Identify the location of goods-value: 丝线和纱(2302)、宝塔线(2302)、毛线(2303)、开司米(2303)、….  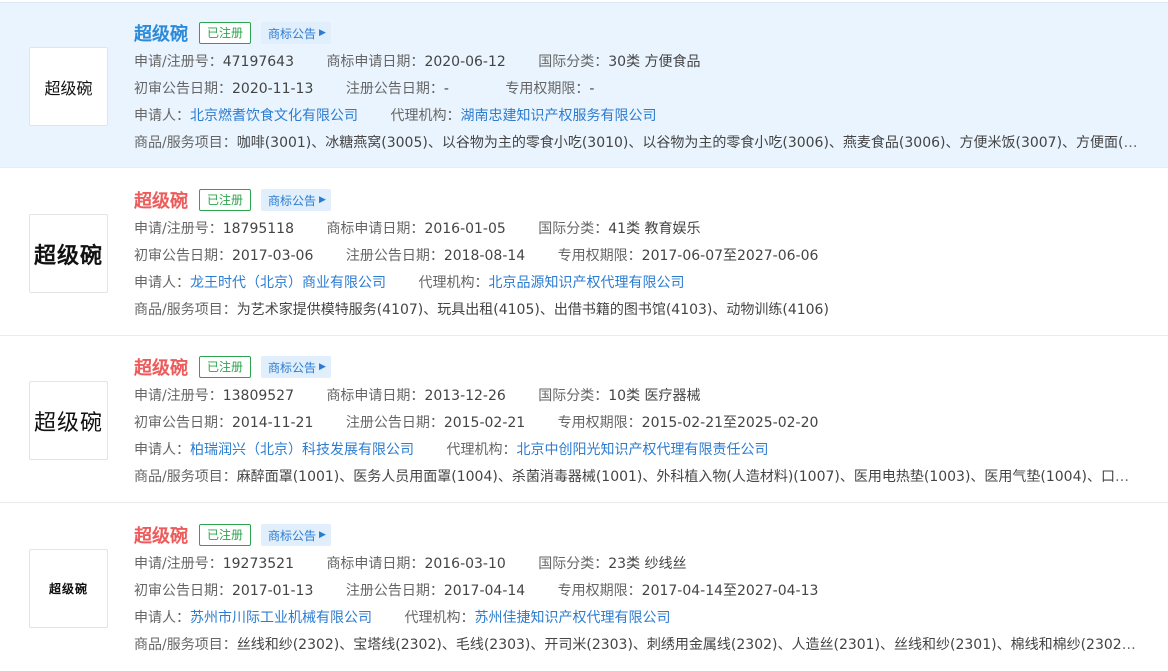
(687, 645).